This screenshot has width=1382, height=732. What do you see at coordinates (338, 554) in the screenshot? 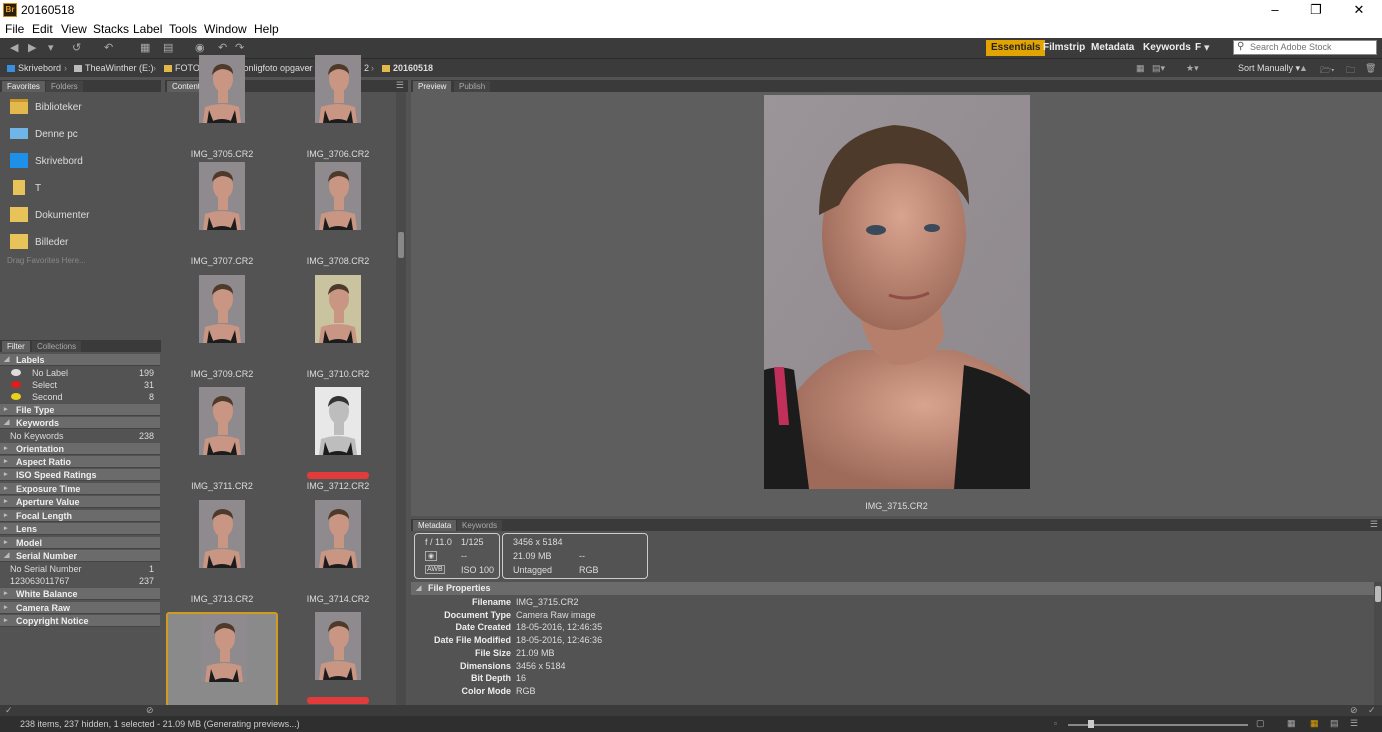
I see `thumbnail-item: IMG_3714.CR2` at bounding box center [338, 554].